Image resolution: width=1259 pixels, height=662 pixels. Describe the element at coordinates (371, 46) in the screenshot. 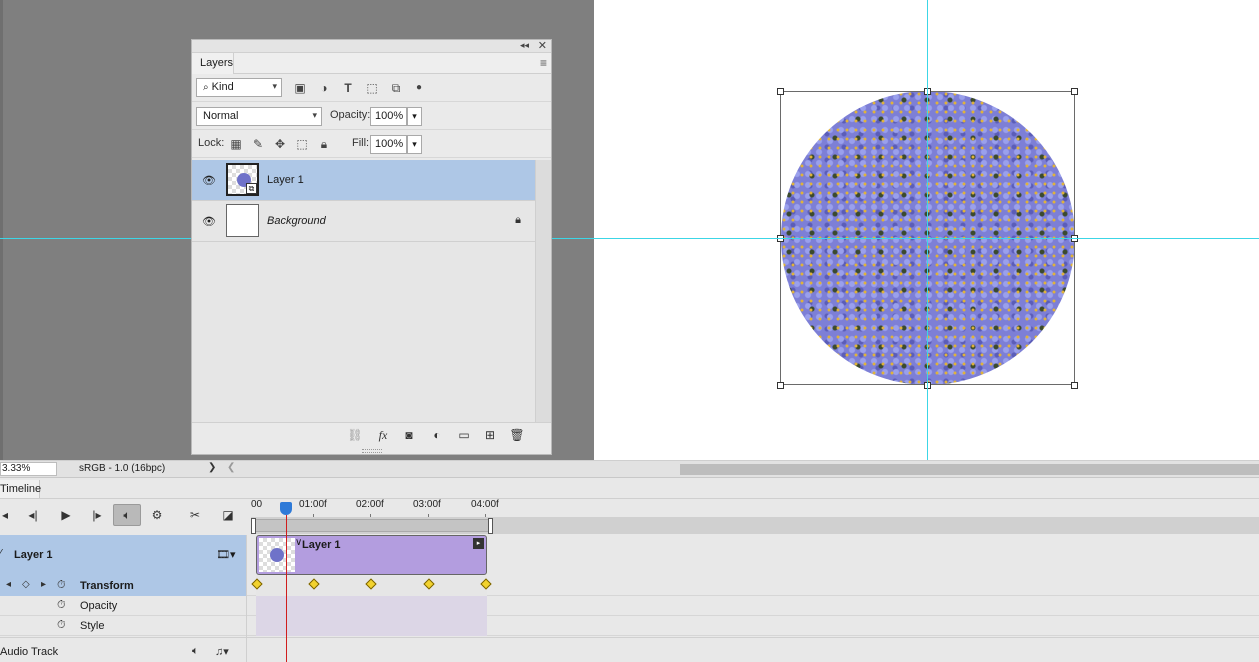

I see `panel-title-bar: ◂◂ ✕` at that location.